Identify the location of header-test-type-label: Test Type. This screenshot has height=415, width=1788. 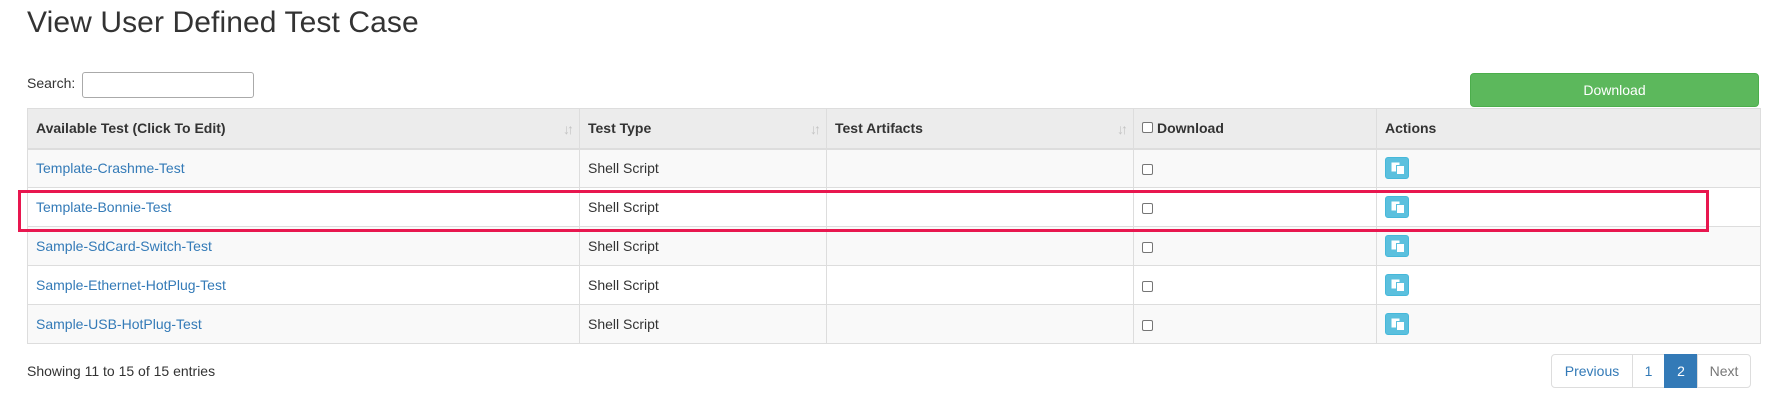
(620, 128).